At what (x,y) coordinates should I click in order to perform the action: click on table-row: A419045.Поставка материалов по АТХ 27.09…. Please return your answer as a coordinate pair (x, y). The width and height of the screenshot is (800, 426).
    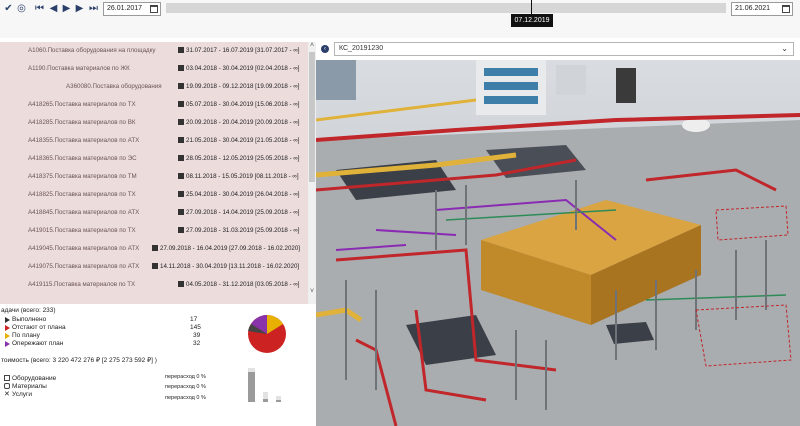
    Looking at the image, I should click on (154, 249).